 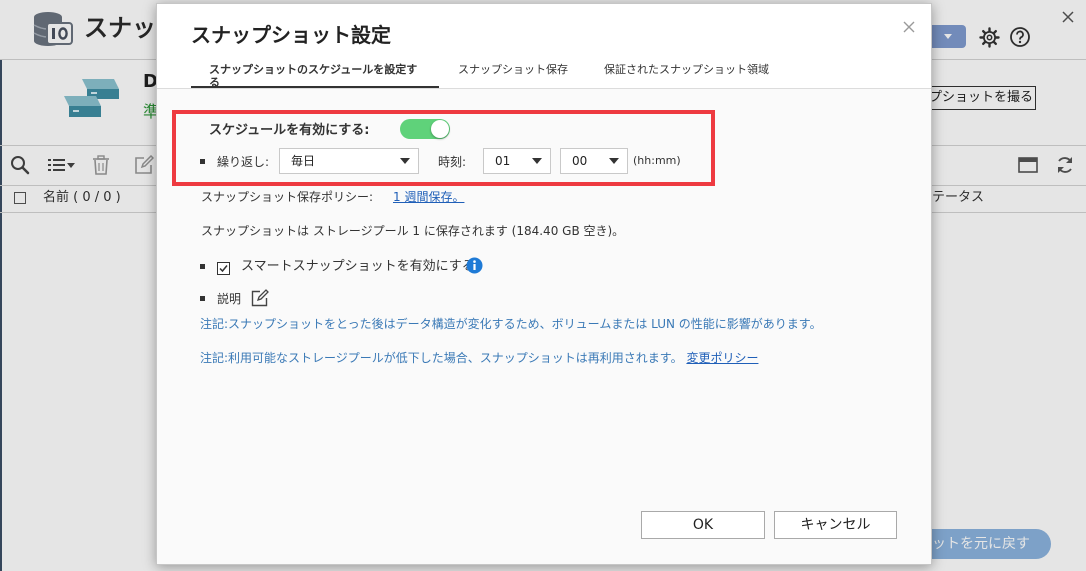 I want to click on repeat-select-value: 毎日, so click(x=303, y=161).